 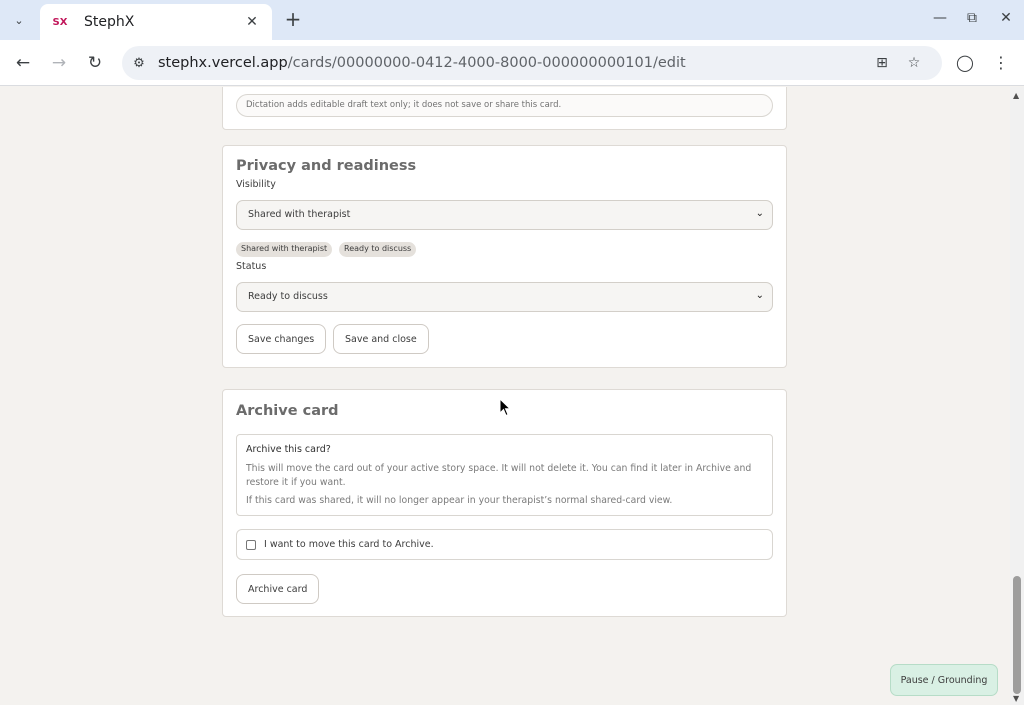 What do you see at coordinates (505, 407) in the screenshot?
I see `mouse-cursor-icon` at bounding box center [505, 407].